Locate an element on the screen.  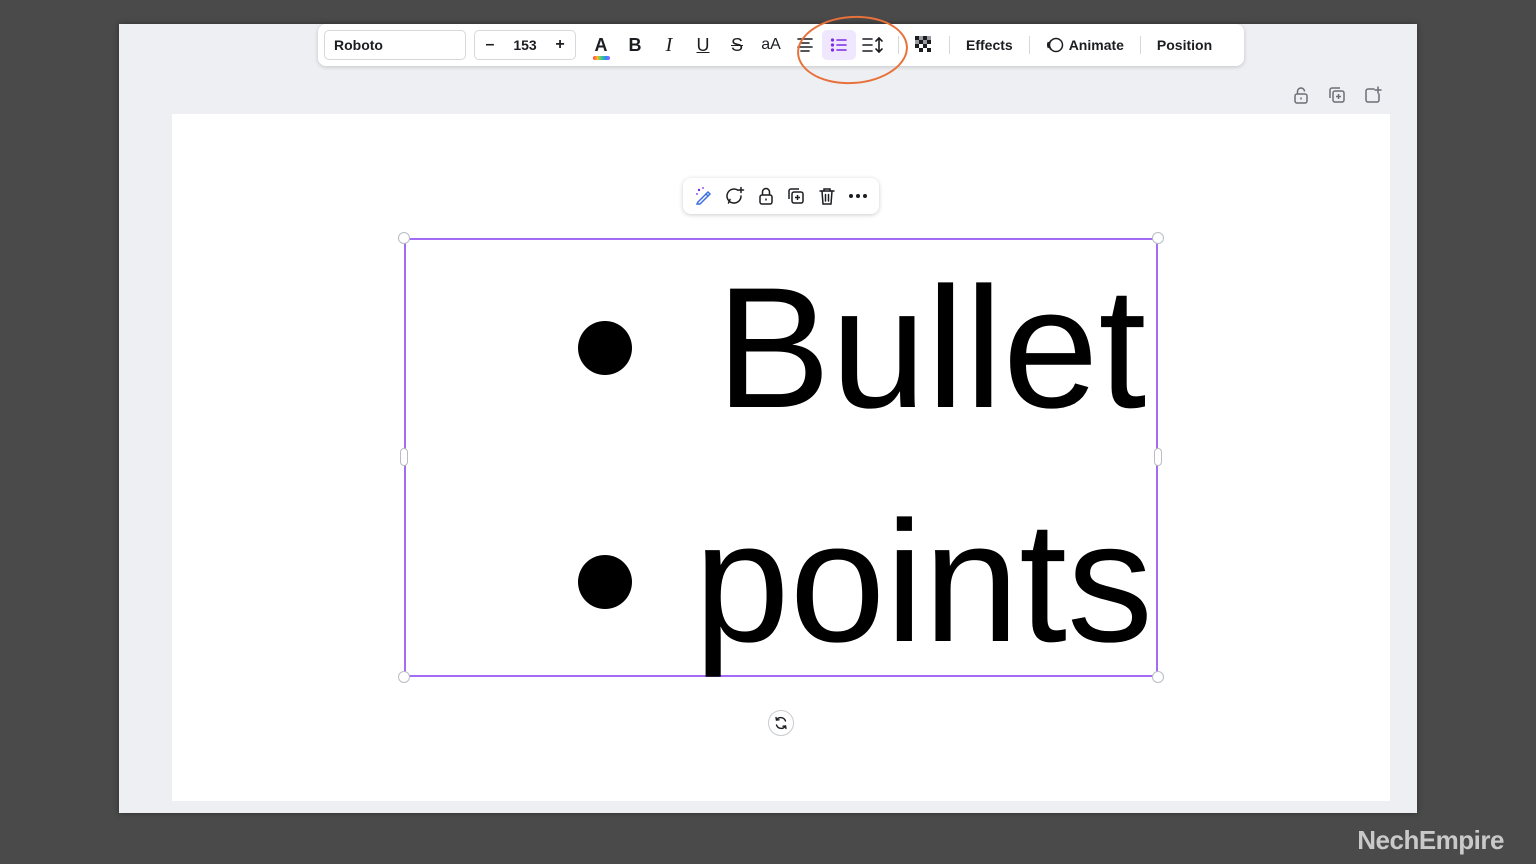
line-spacing-button is located at coordinates (873, 45).